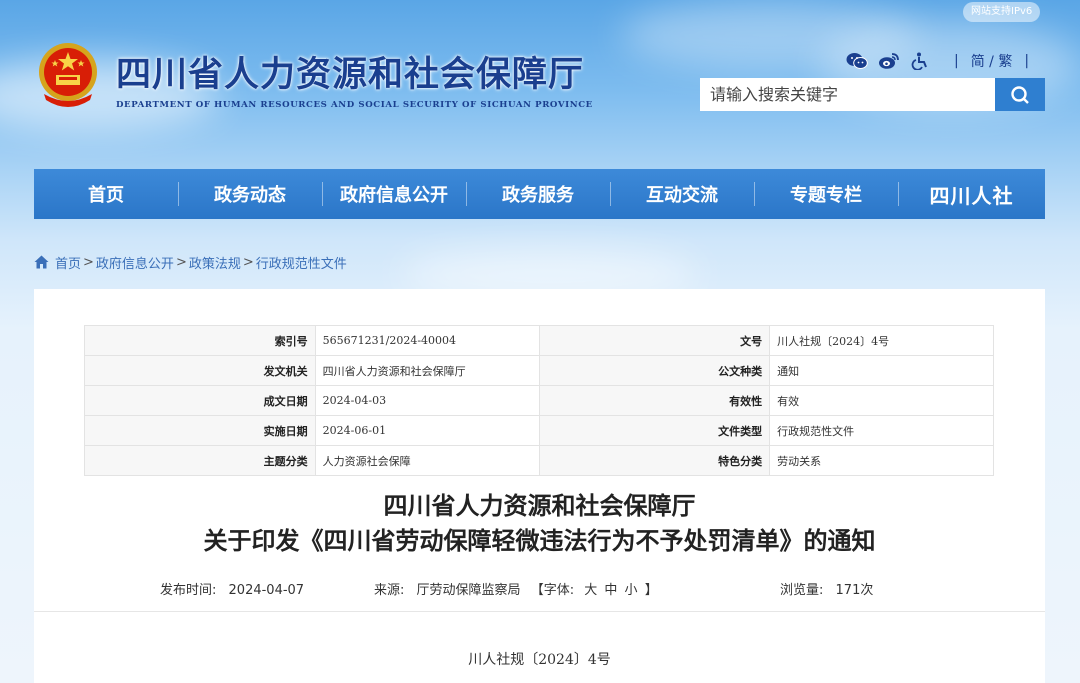 The image size is (1080, 683). What do you see at coordinates (971, 194) in the screenshot?
I see `nav-sichuan-hrss-brand: 四川人社` at bounding box center [971, 194].